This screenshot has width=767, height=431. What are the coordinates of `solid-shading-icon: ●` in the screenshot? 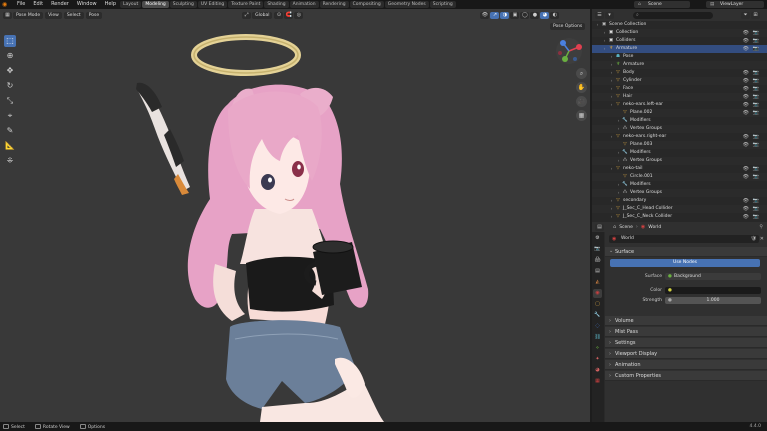 It's located at (535, 15).